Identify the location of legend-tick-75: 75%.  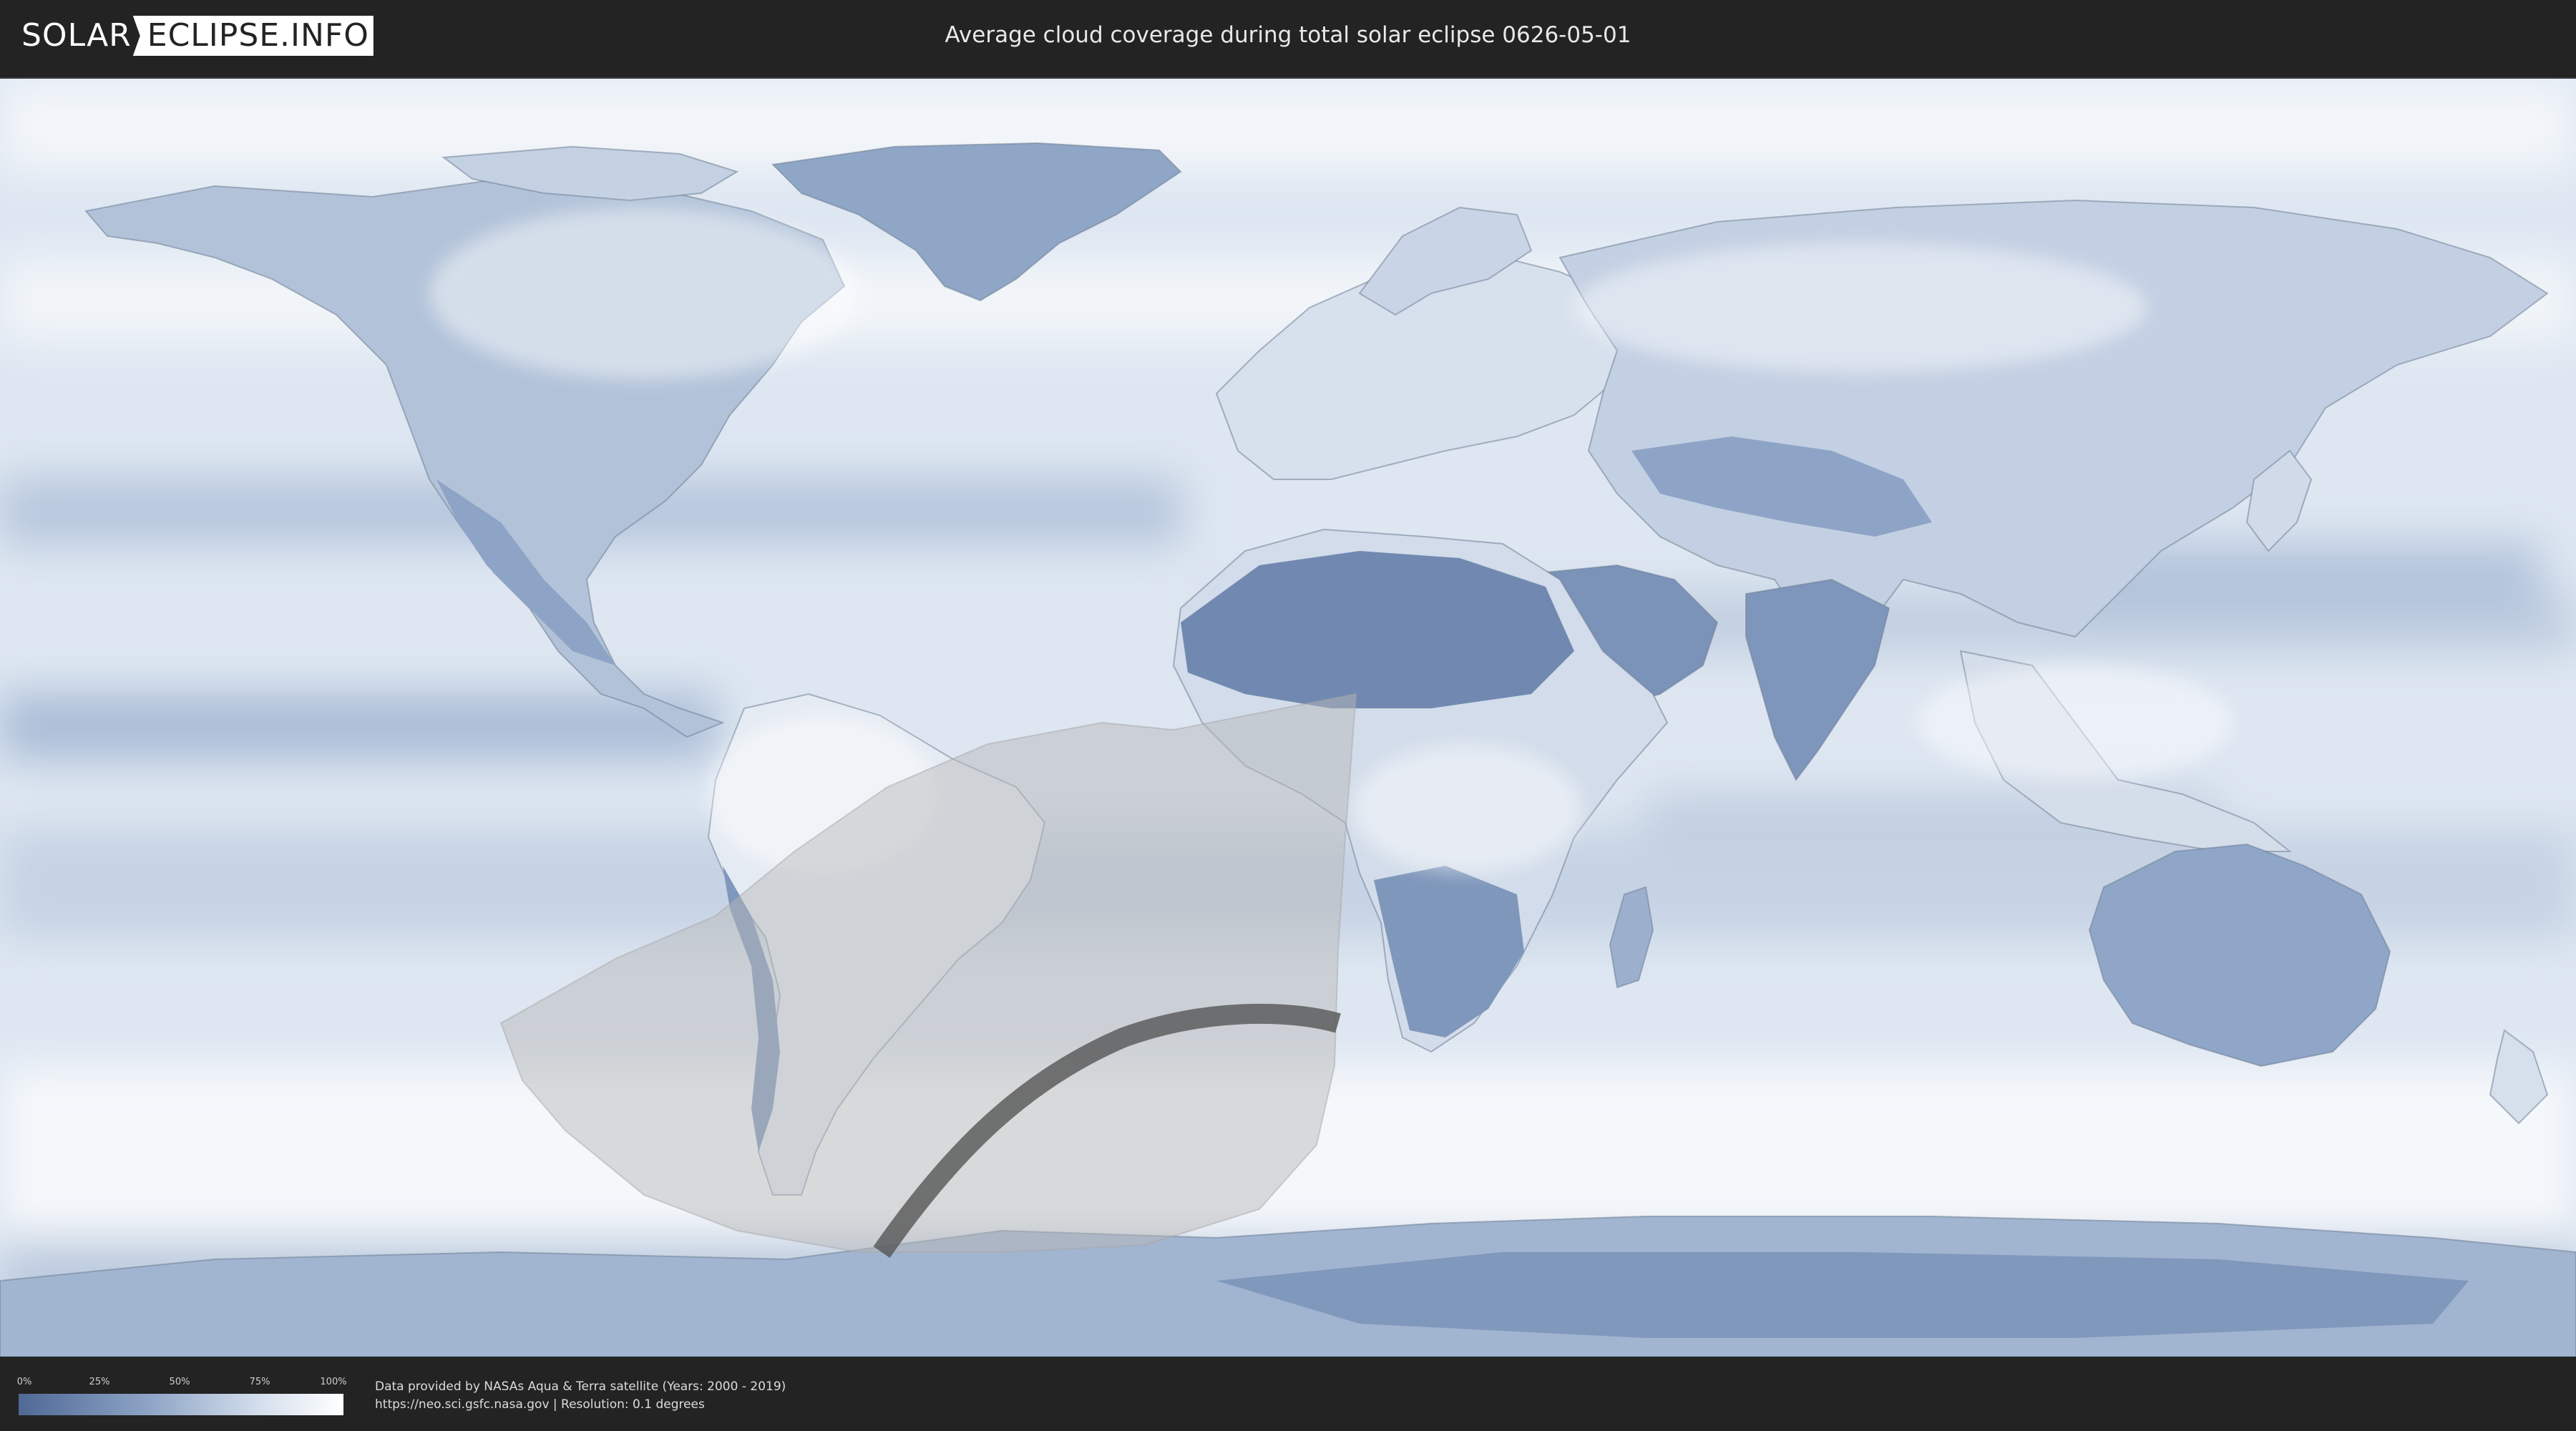
(259, 1382).